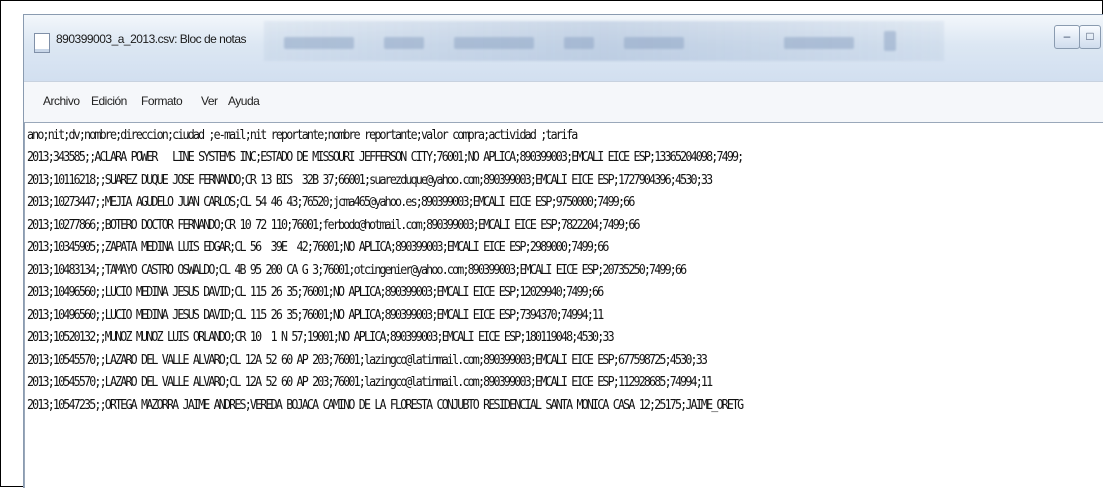  I want to click on menu-ver: Ver, so click(209, 101).